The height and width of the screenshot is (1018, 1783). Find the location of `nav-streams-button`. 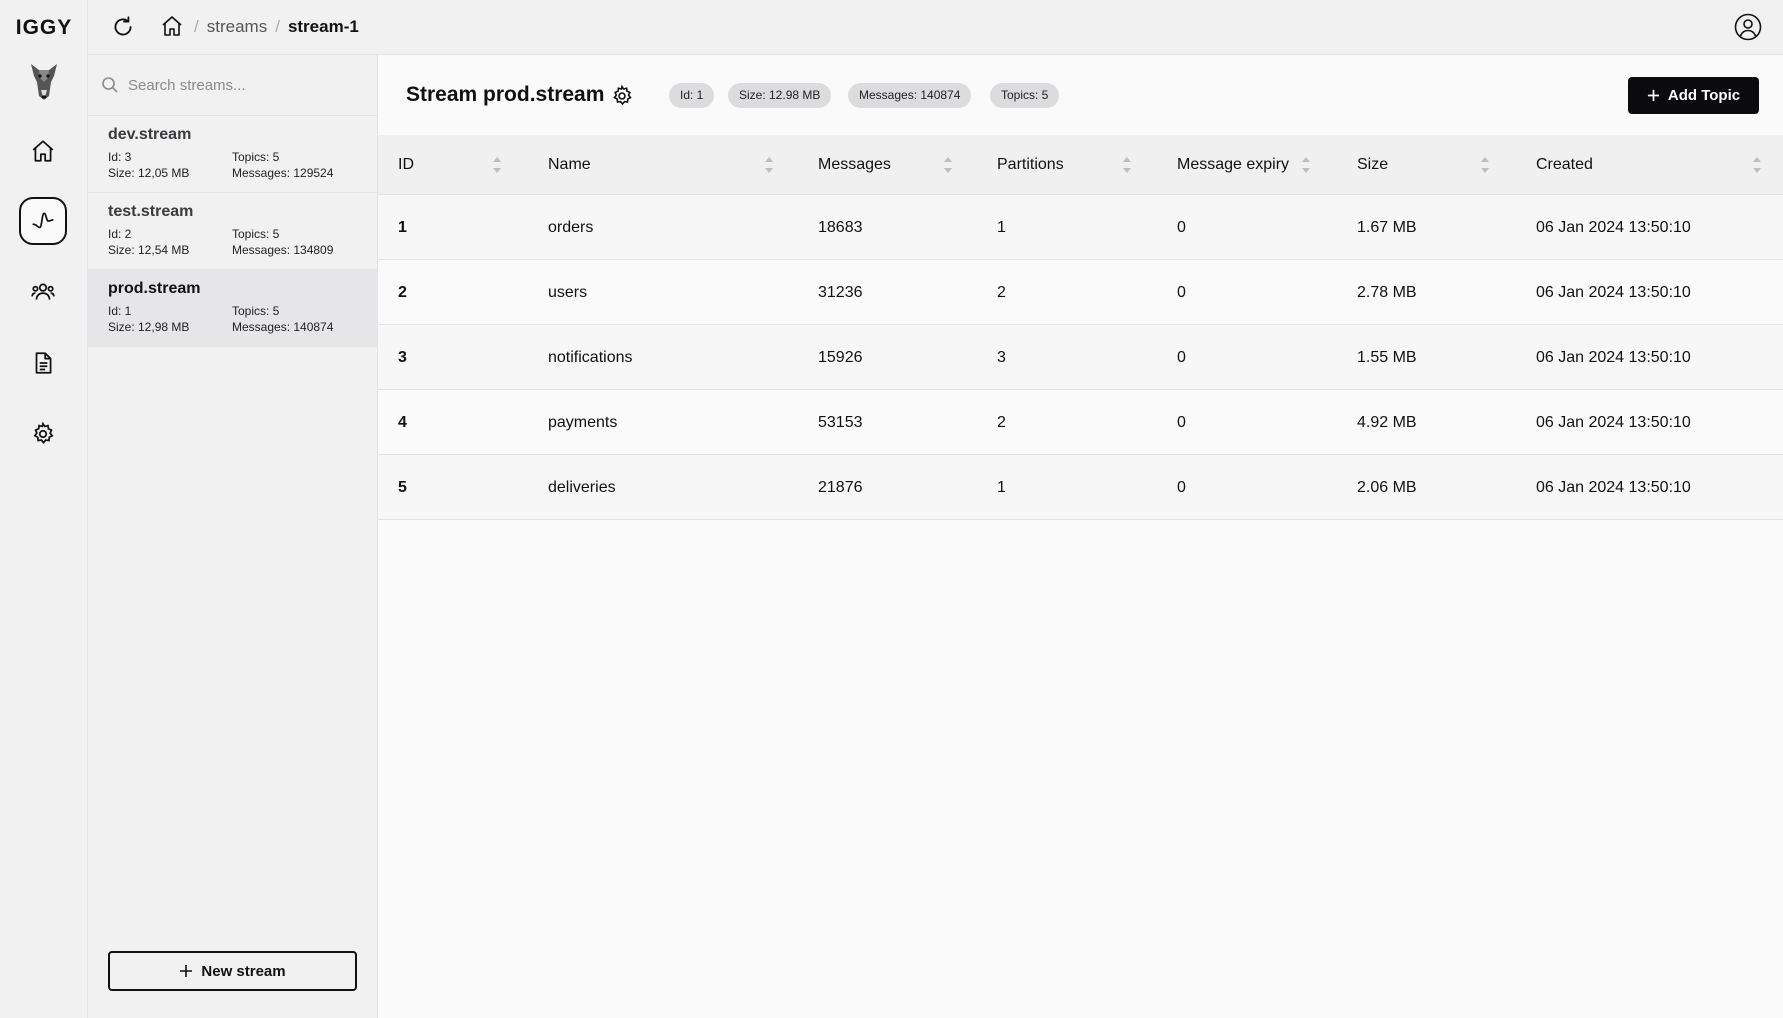

nav-streams-button is located at coordinates (43, 221).